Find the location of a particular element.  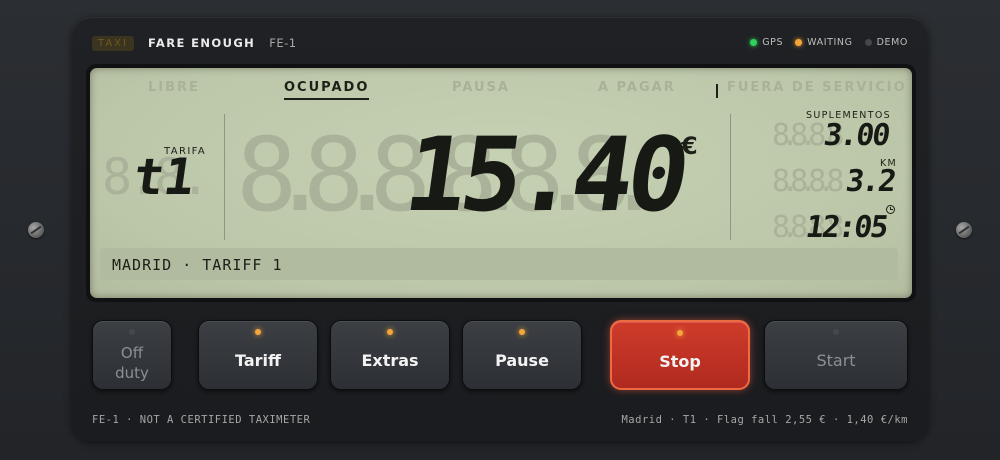

right-divider is located at coordinates (730, 177).